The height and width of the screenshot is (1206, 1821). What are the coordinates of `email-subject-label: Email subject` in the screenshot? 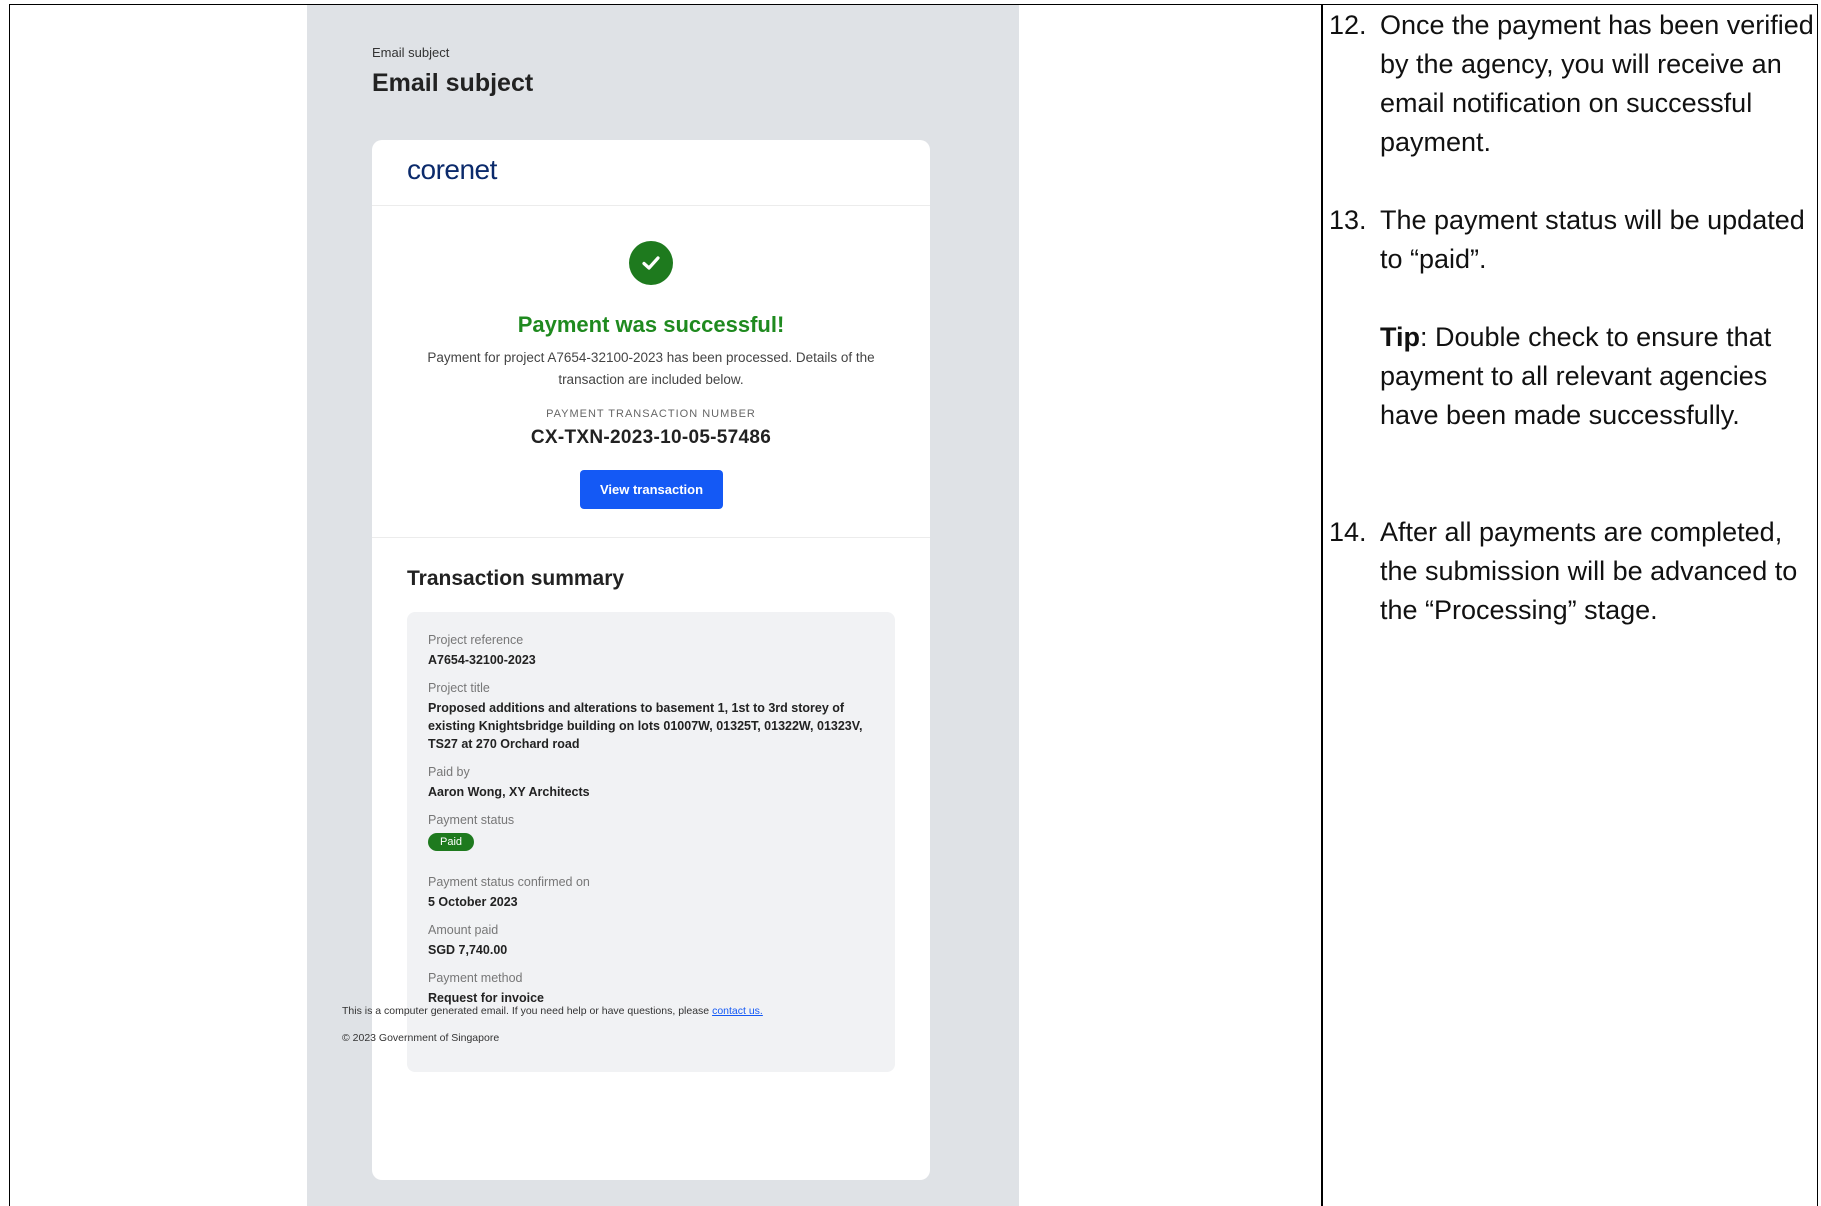 It's located at (411, 52).